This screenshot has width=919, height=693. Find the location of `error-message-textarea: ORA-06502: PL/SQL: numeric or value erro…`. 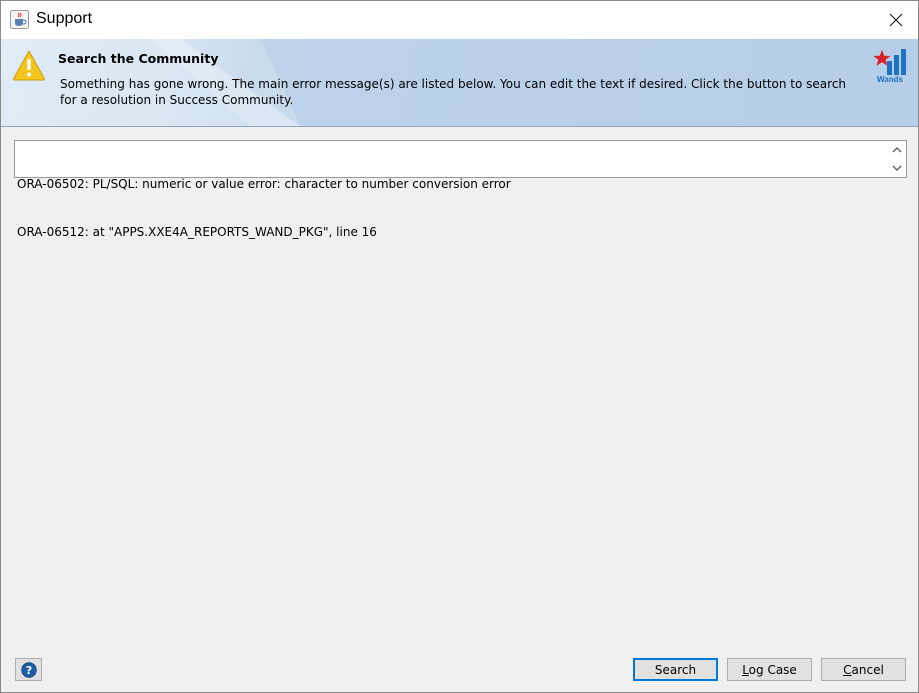

error-message-textarea: ORA-06502: PL/SQL: numeric or value erro… is located at coordinates (460, 189).